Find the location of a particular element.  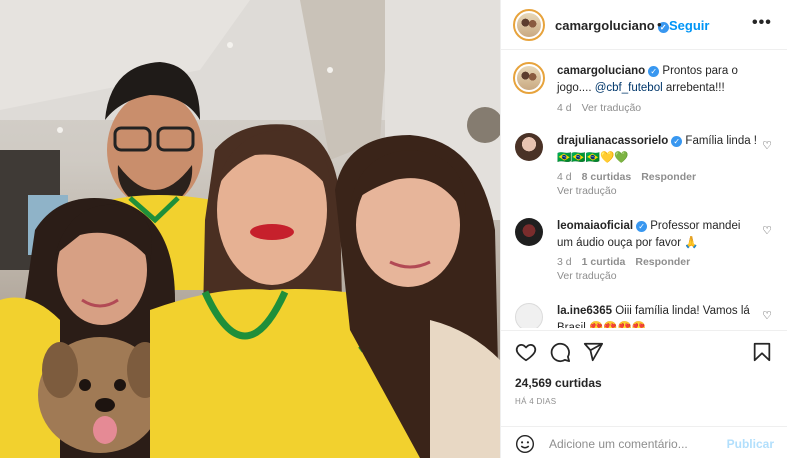

action-bar is located at coordinates (644, 352).